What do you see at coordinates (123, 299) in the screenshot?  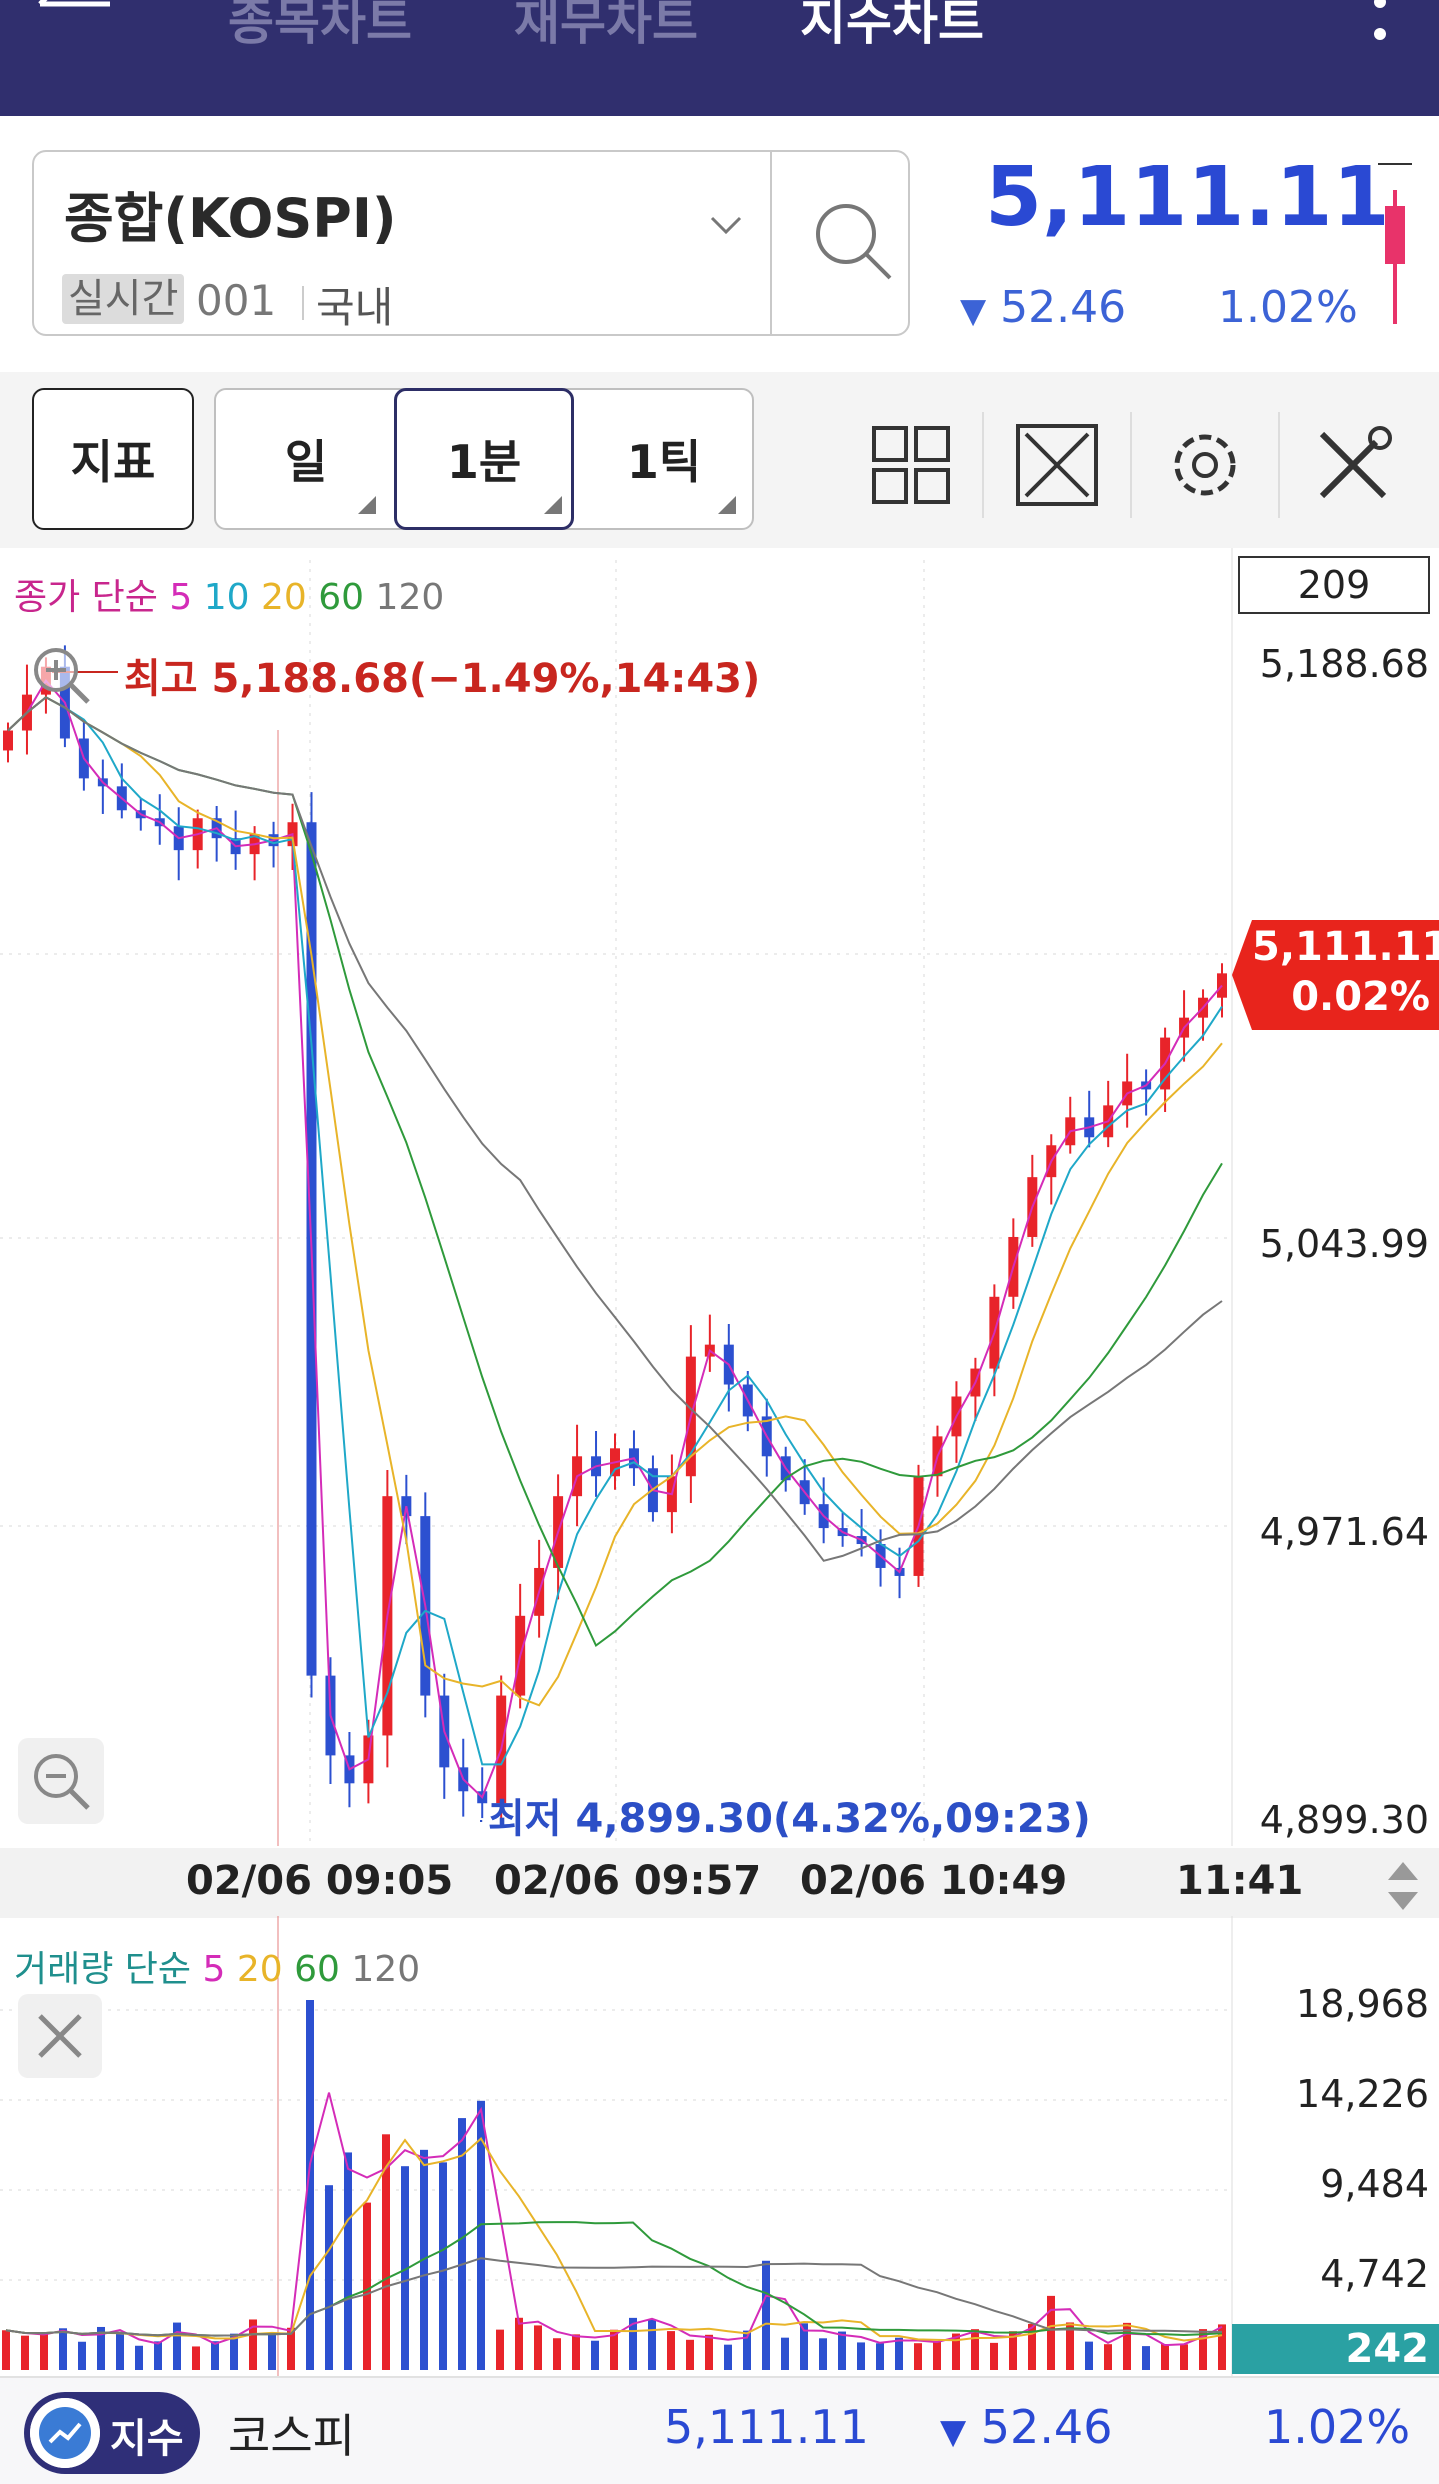 I see `realtime-badge: 실시간` at bounding box center [123, 299].